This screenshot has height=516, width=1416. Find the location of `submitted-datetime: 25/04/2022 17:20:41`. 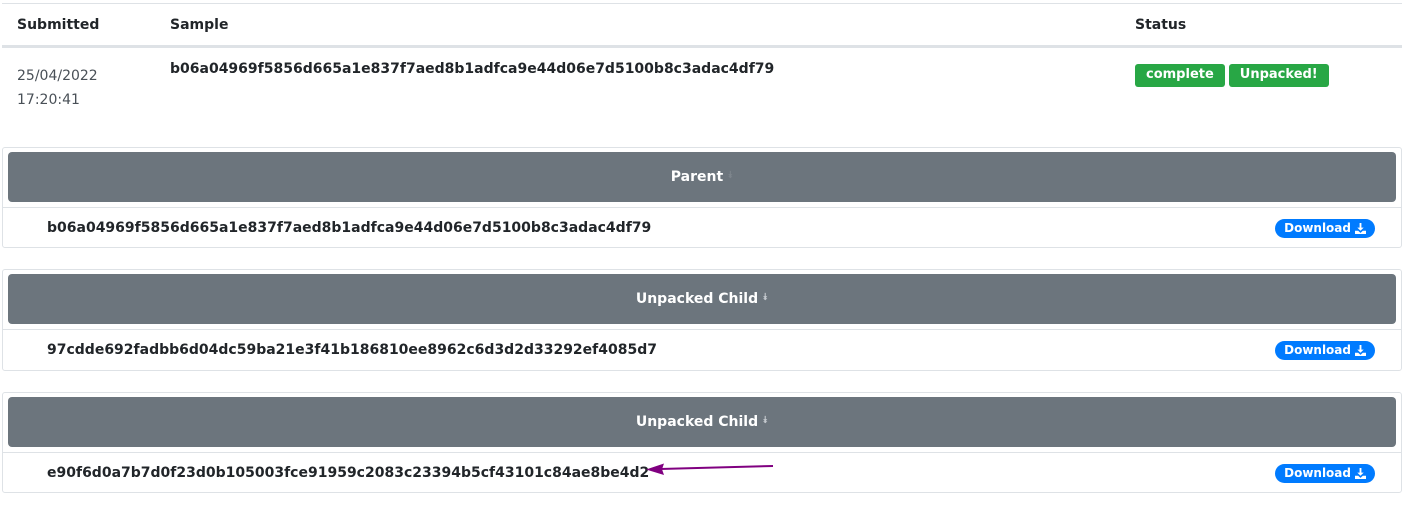

submitted-datetime: 25/04/2022 17:20:41 is located at coordinates (72, 88).